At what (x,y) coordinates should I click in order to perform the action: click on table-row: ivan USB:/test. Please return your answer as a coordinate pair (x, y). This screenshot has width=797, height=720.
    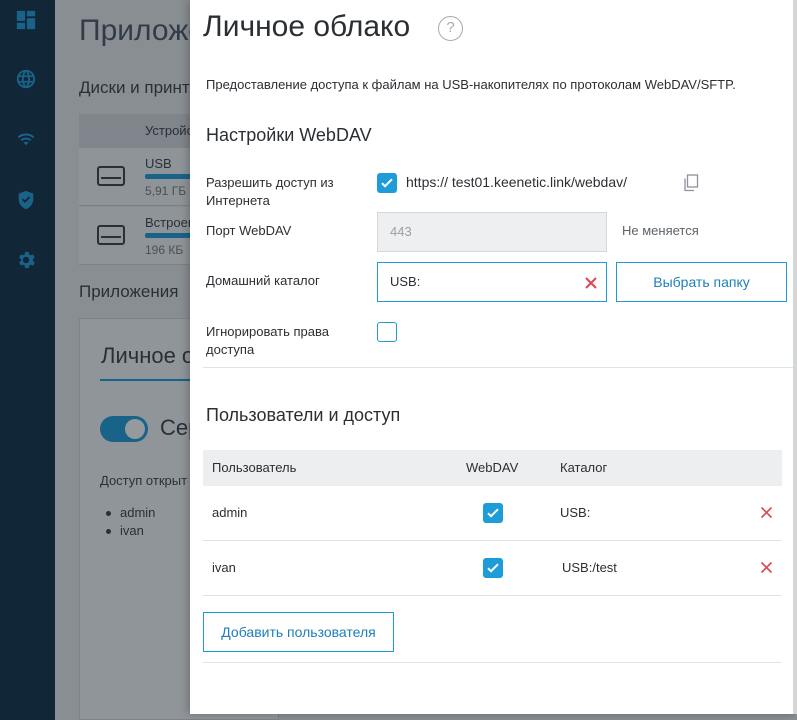
    Looking at the image, I should click on (492, 568).